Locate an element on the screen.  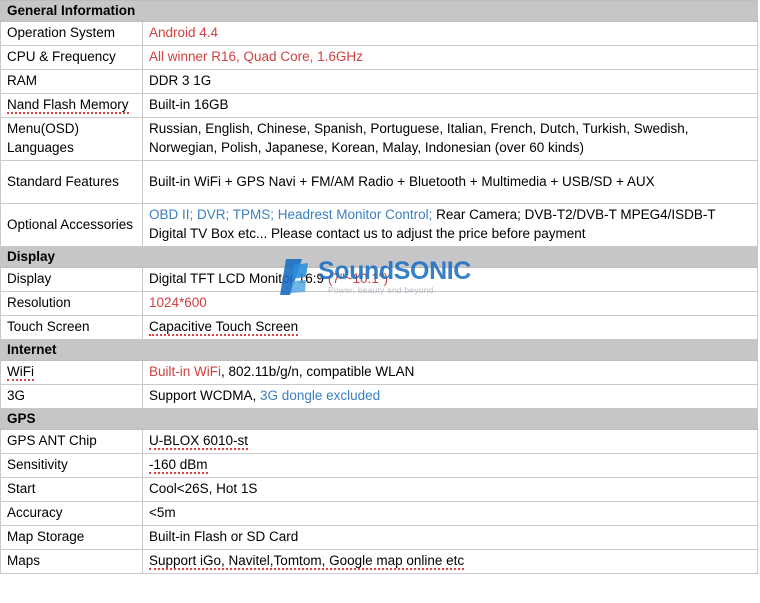
row-value: Capacitive Touch Screen is located at coordinates (450, 327).